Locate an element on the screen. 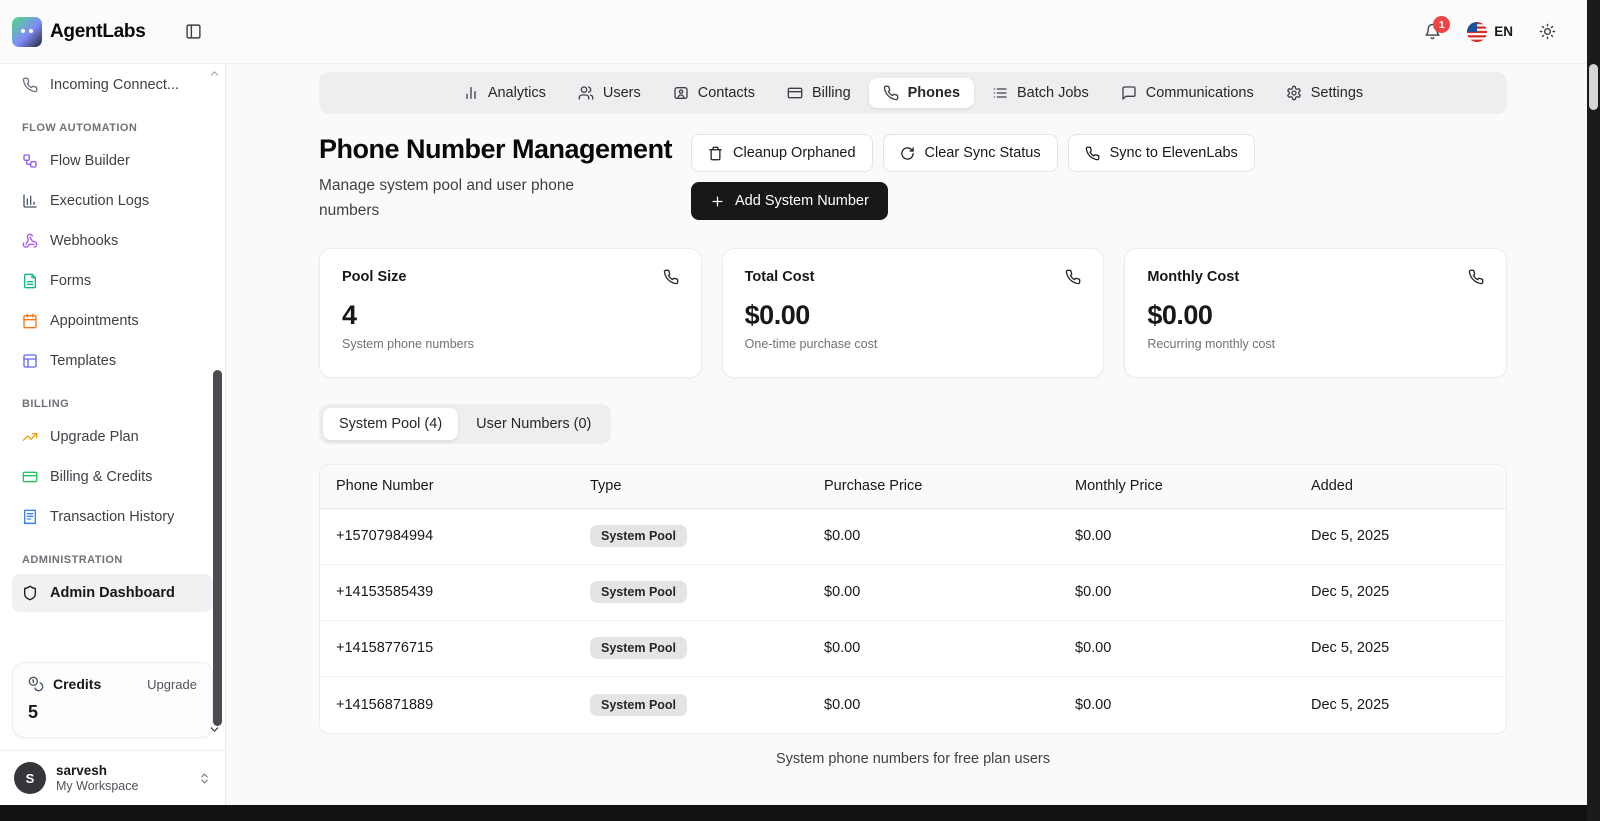 The width and height of the screenshot is (1600, 821). bar-chart-icon is located at coordinates (471, 93).